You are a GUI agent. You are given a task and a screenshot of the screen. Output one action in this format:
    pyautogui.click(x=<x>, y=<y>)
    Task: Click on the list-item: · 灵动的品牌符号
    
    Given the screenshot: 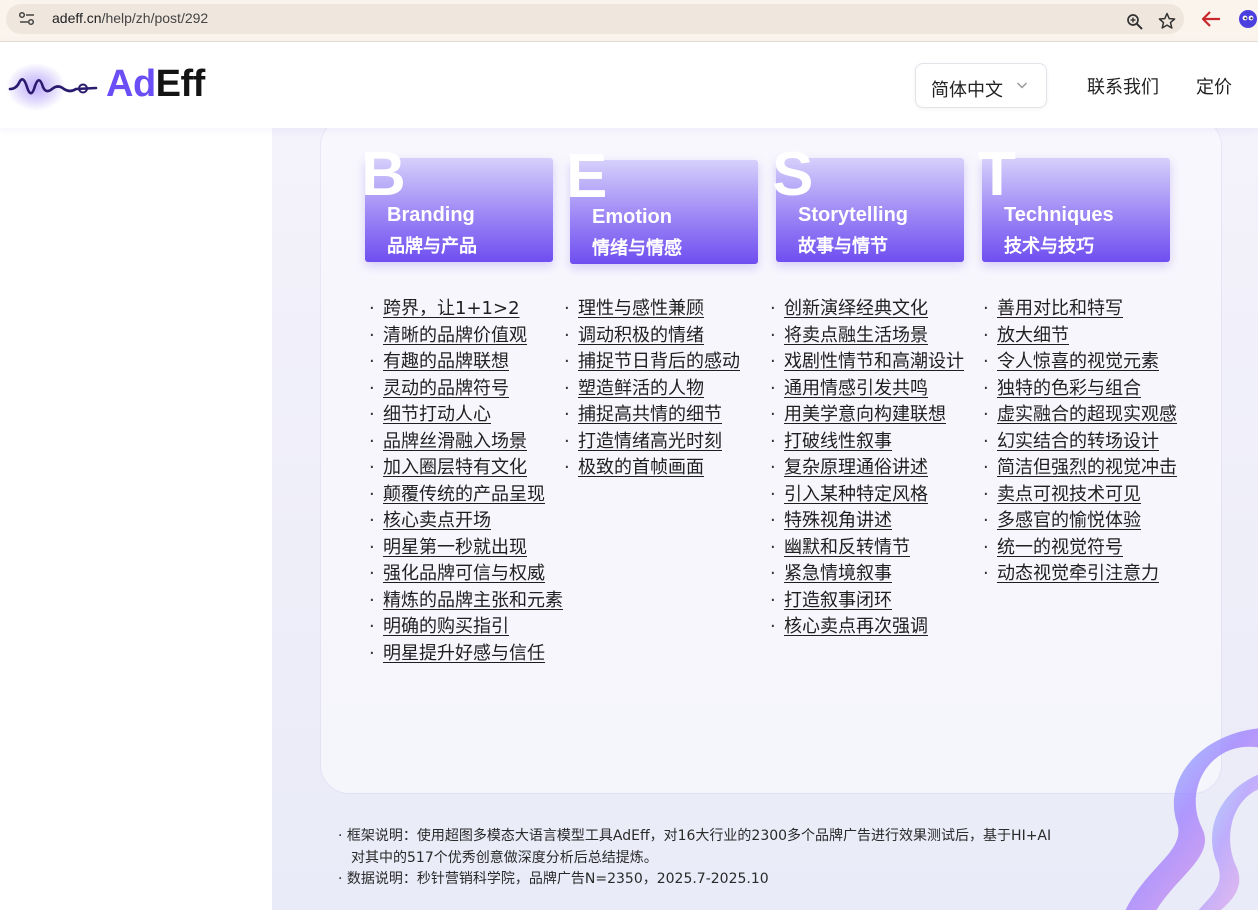 What is the action you would take?
    pyautogui.click(x=466, y=387)
    